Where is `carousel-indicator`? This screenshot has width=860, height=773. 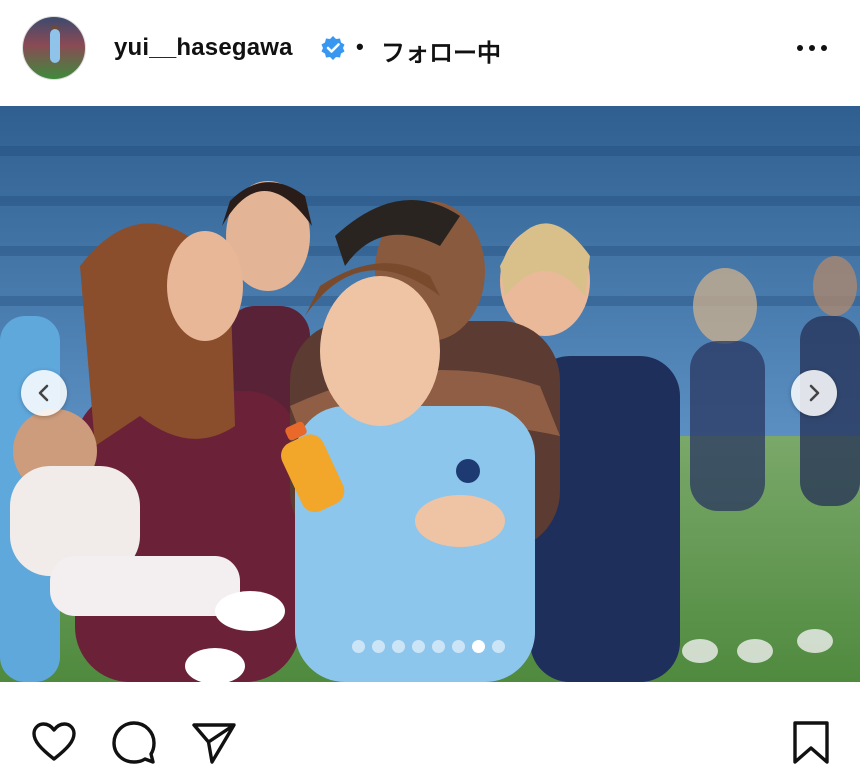 carousel-indicator is located at coordinates (428, 647).